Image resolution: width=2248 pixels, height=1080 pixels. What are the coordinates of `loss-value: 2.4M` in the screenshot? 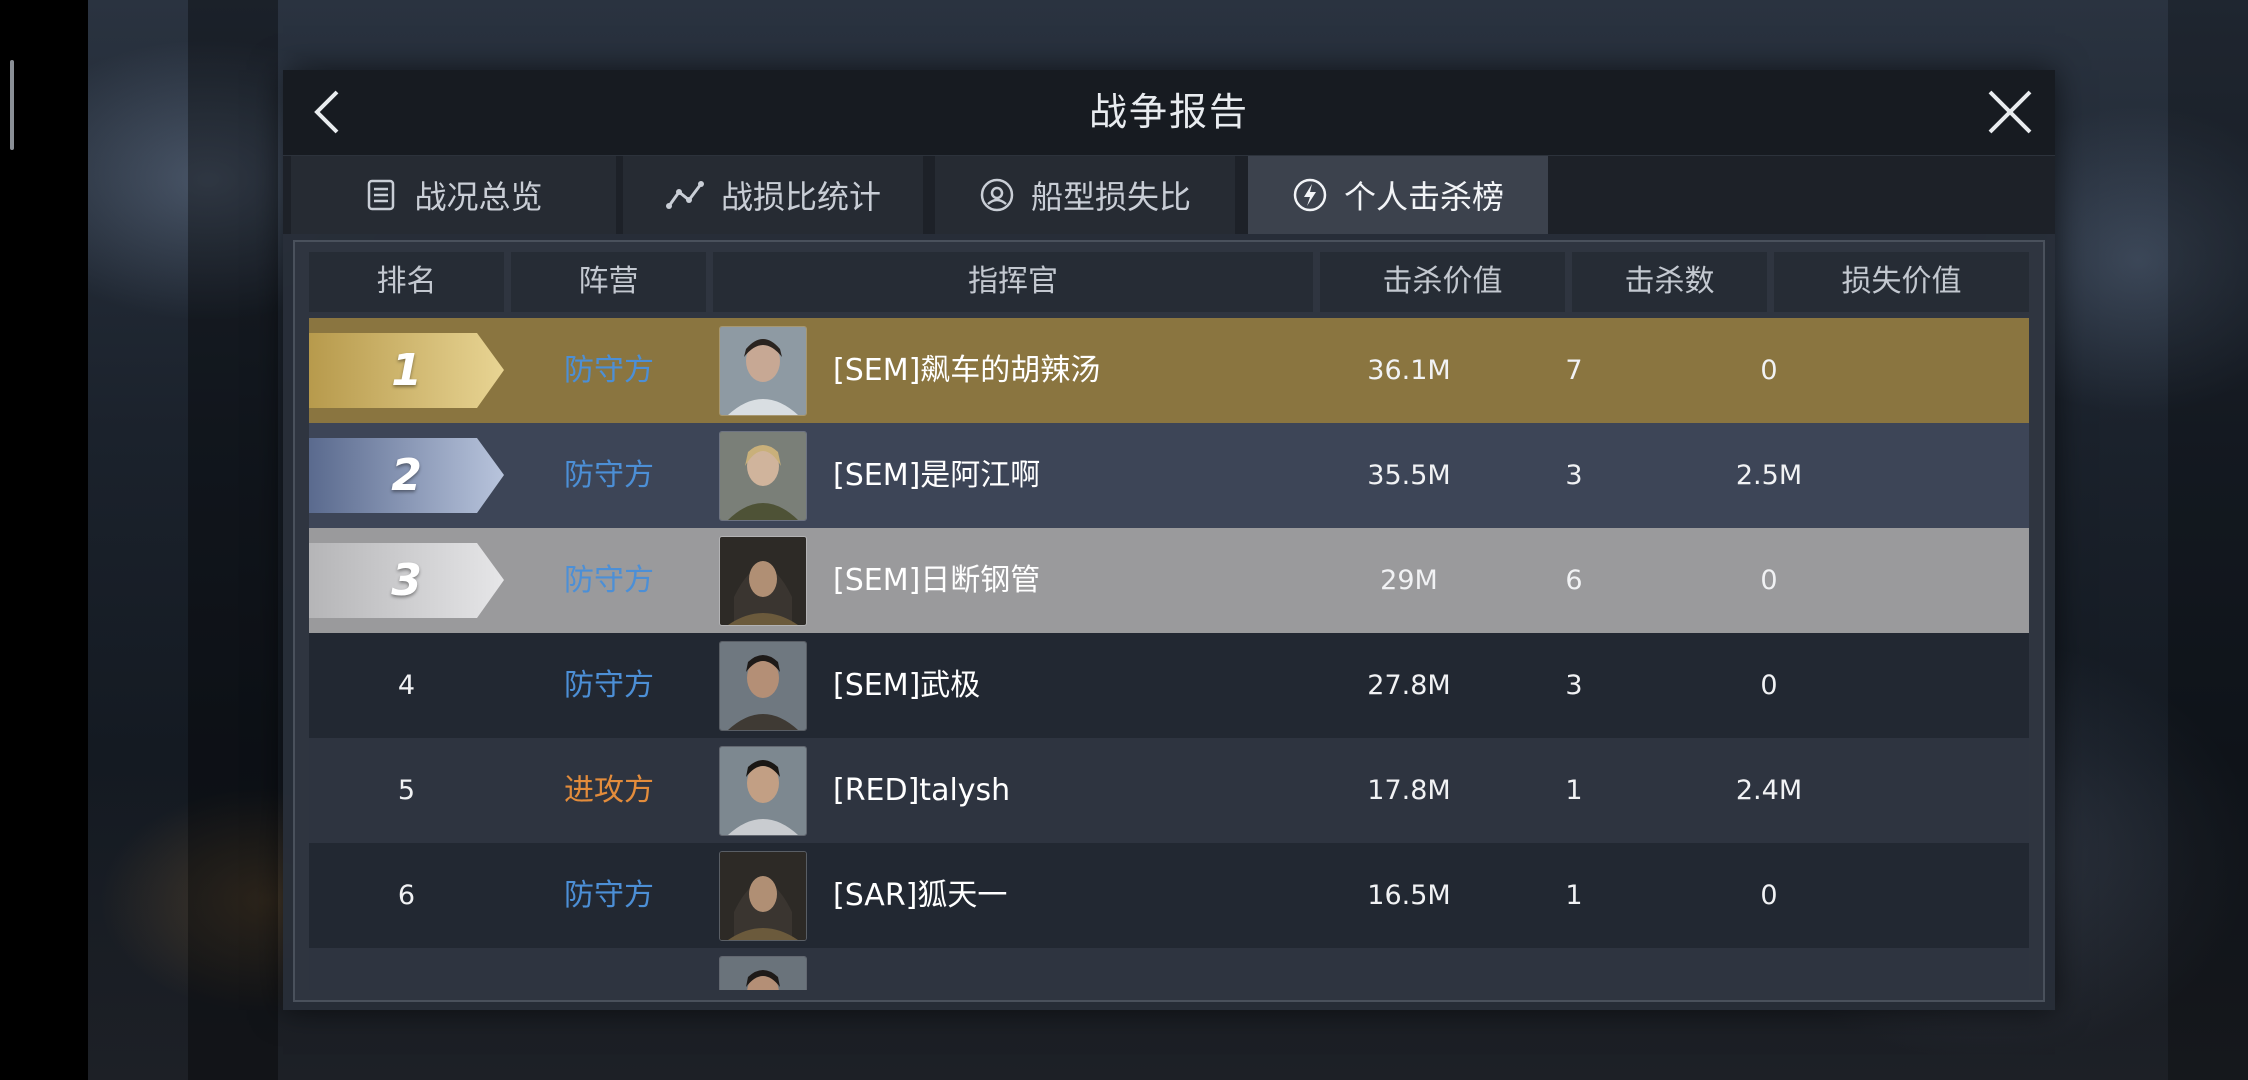 It's located at (1769, 790).